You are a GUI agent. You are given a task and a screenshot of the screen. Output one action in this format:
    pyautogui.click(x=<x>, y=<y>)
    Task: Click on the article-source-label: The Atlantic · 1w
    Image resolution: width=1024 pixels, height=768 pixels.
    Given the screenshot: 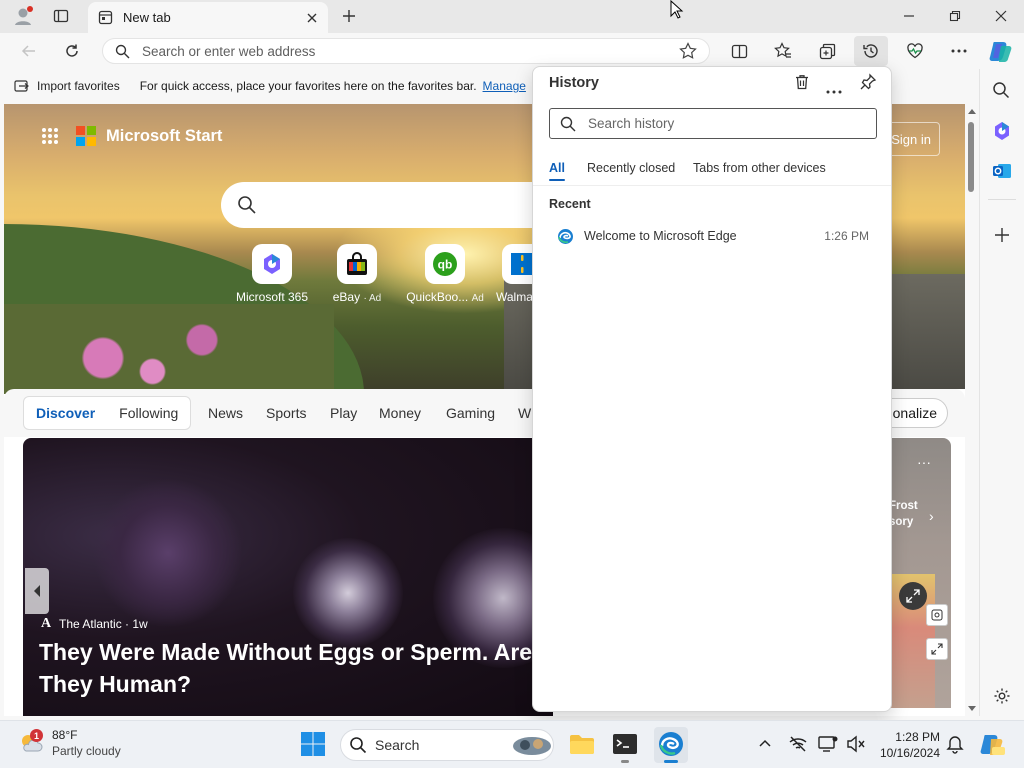 What is the action you would take?
    pyautogui.click(x=103, y=624)
    